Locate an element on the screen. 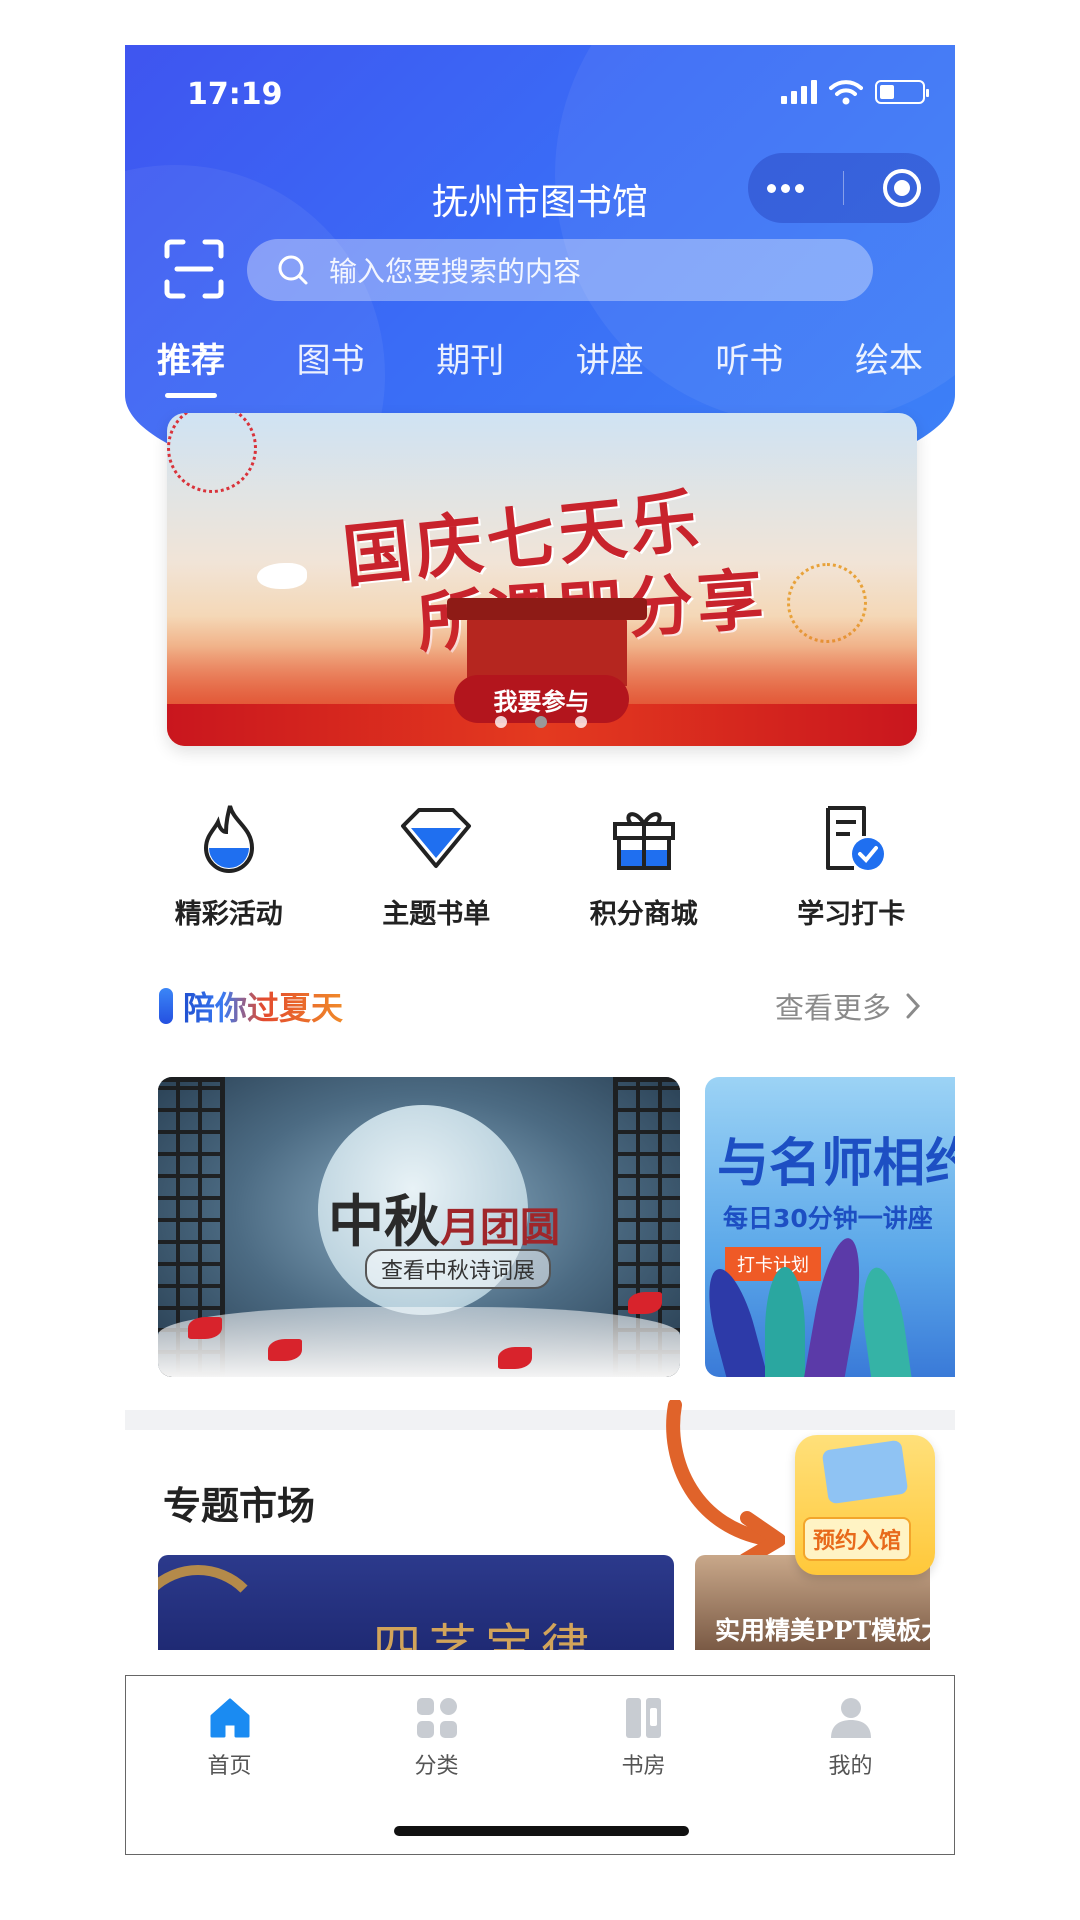  view-more-label: 查看更多 is located at coordinates (832, 1008).